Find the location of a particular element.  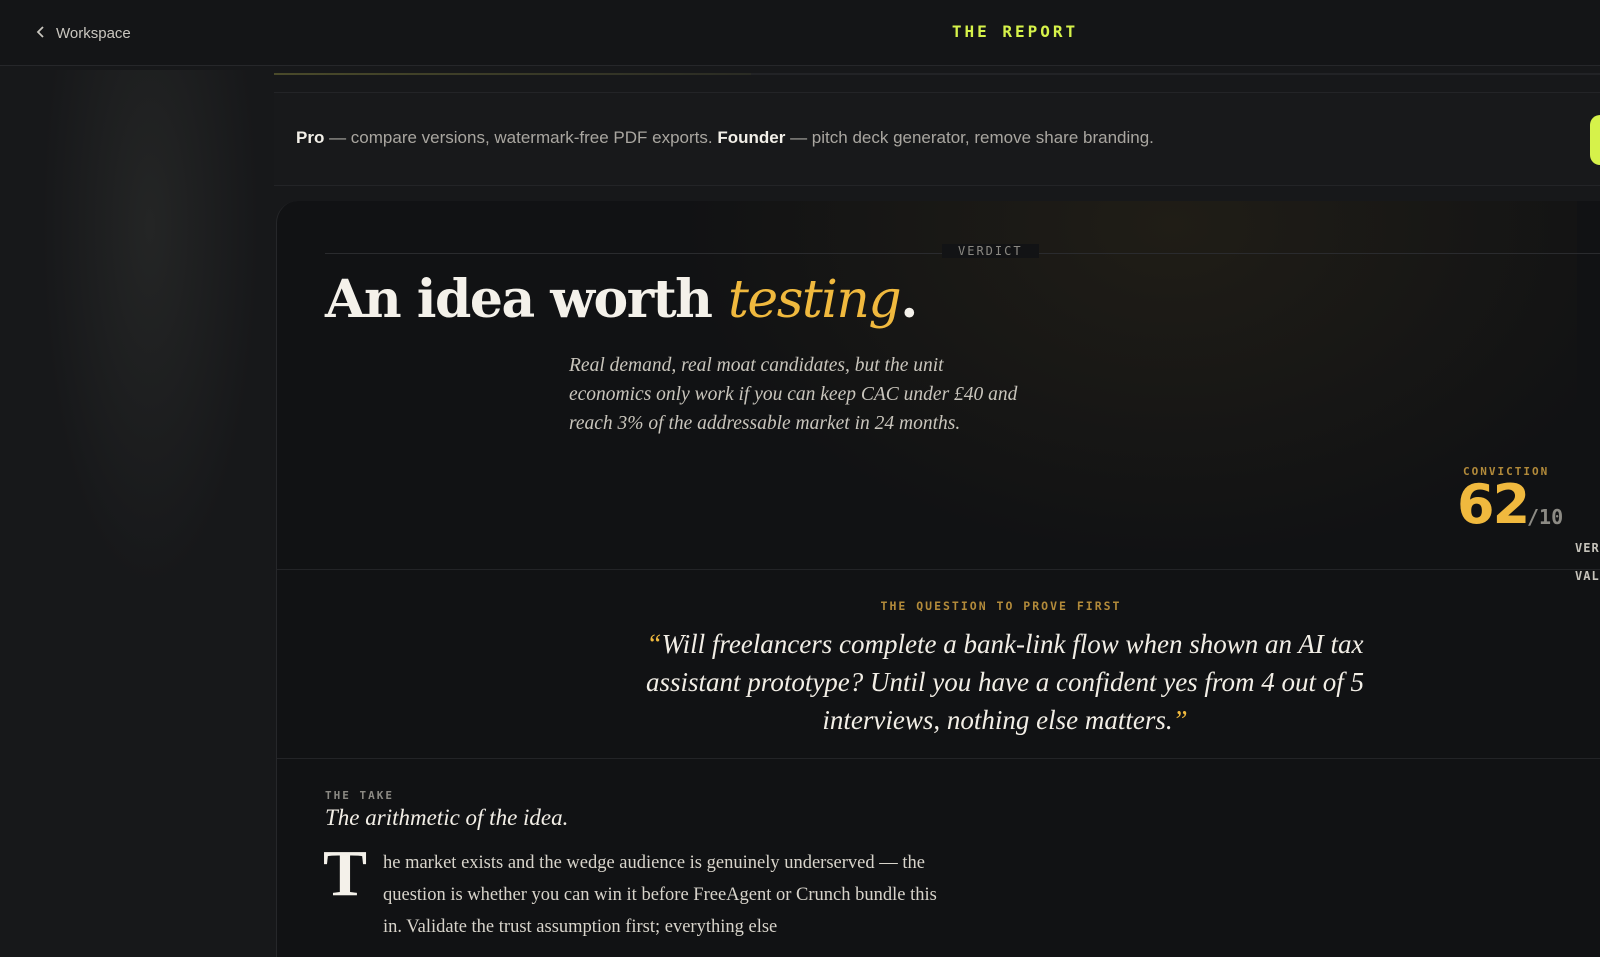

top-bar: Workspace THE REPORT is located at coordinates (800, 33).